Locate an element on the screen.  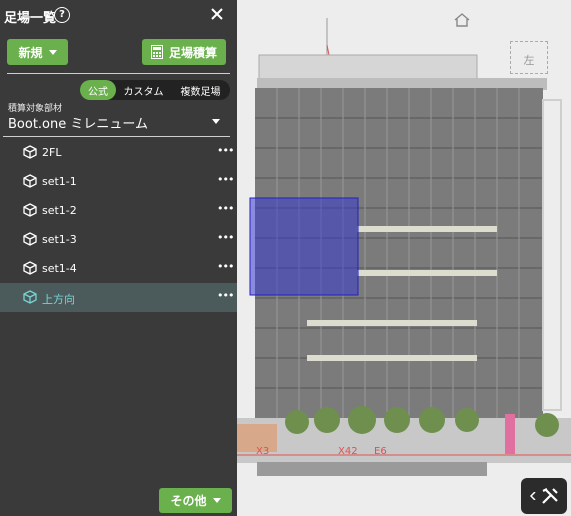
chevron-left-icon is located at coordinates (533, 496).